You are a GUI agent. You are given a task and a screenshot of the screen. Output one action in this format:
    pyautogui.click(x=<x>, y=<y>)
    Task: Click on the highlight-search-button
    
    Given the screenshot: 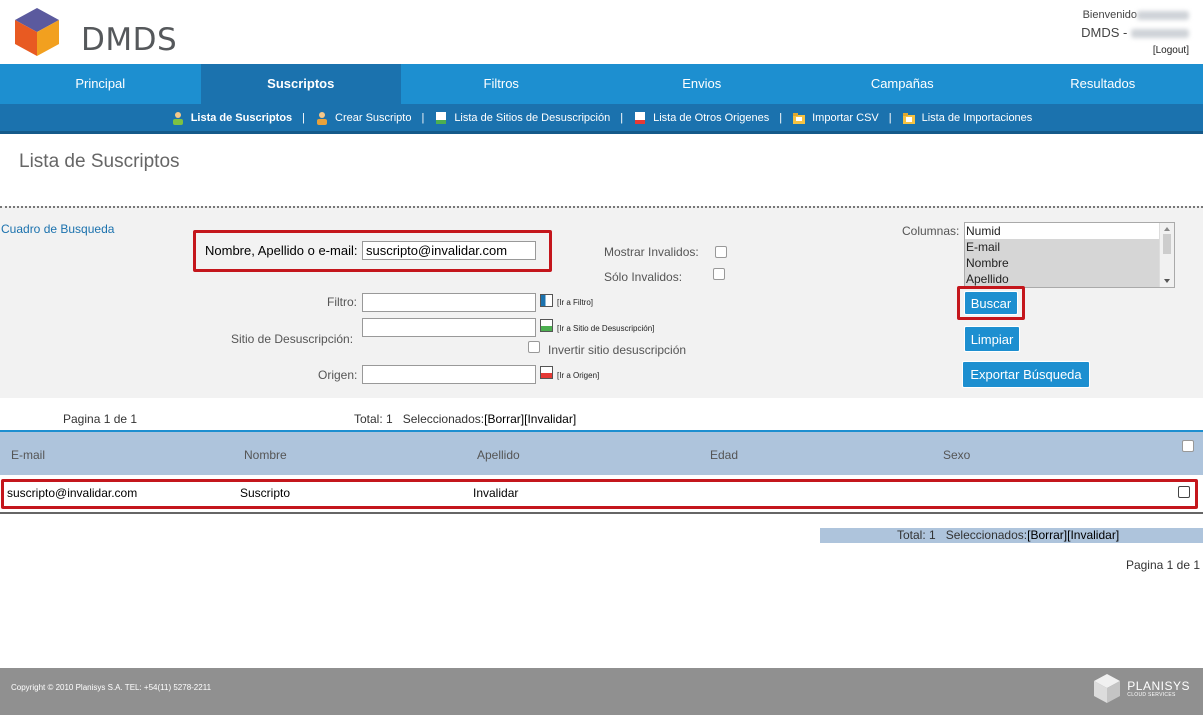 What is the action you would take?
    pyautogui.click(x=991, y=303)
    